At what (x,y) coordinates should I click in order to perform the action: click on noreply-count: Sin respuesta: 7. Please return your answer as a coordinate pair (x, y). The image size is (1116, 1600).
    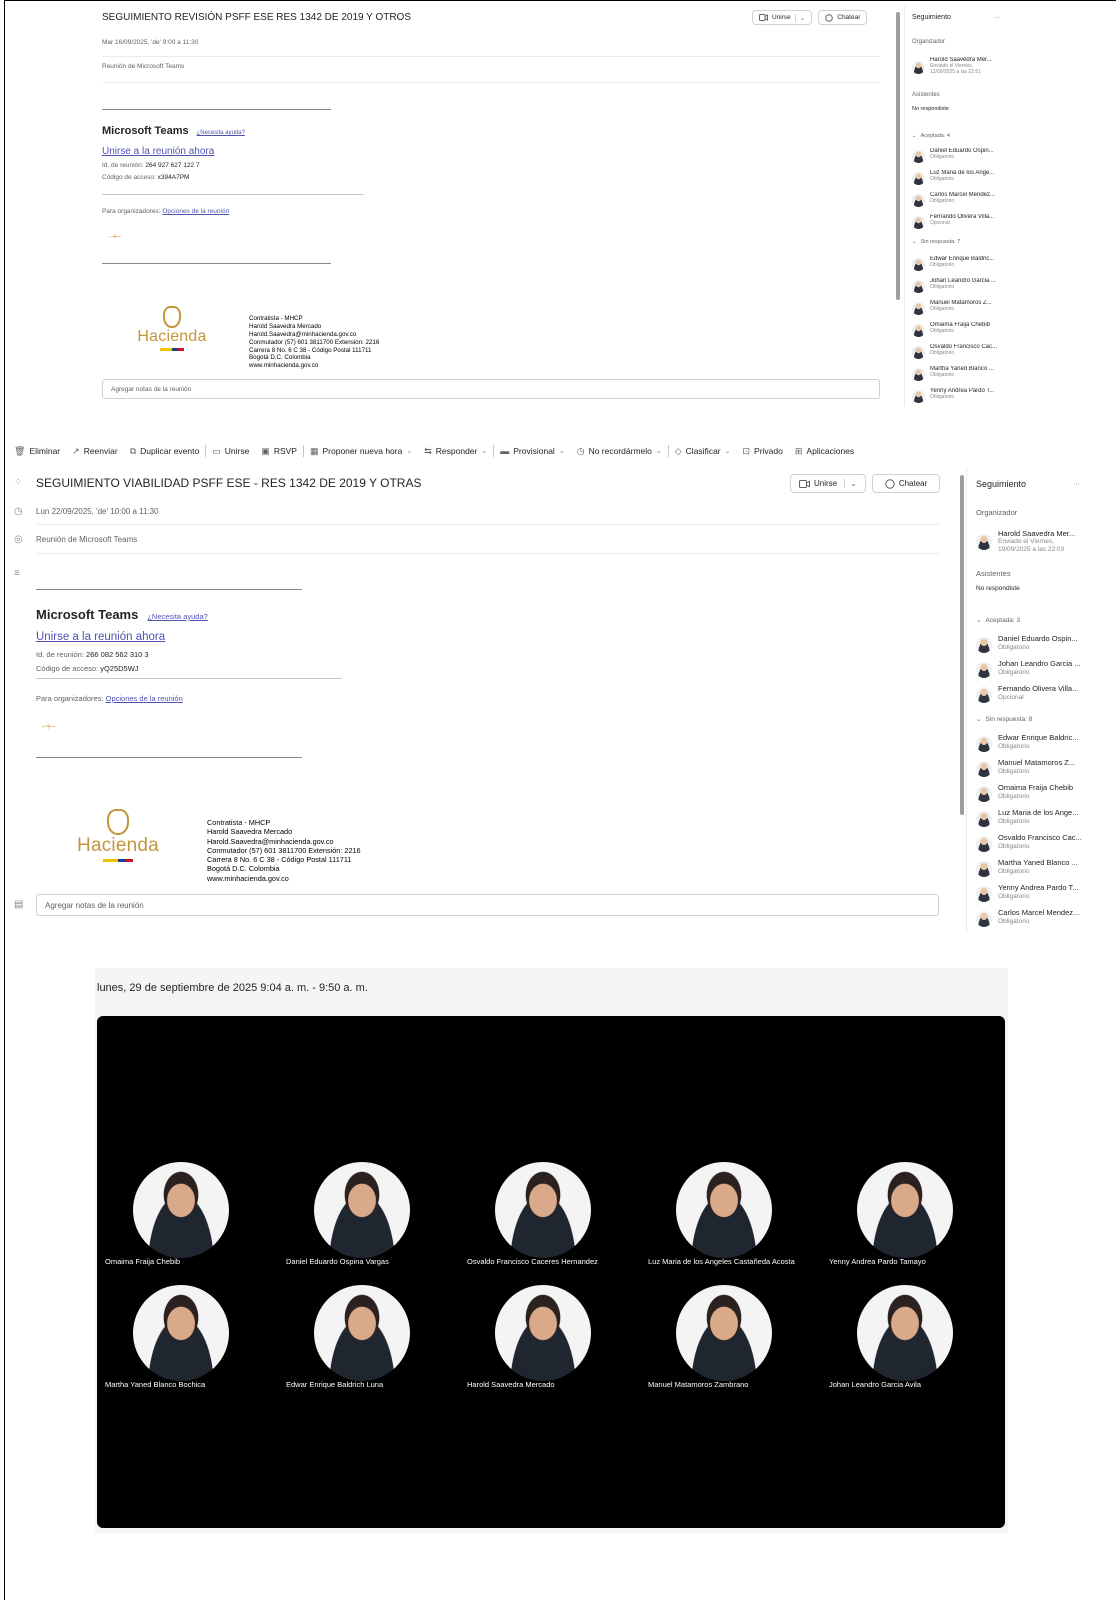
    Looking at the image, I should click on (940, 242).